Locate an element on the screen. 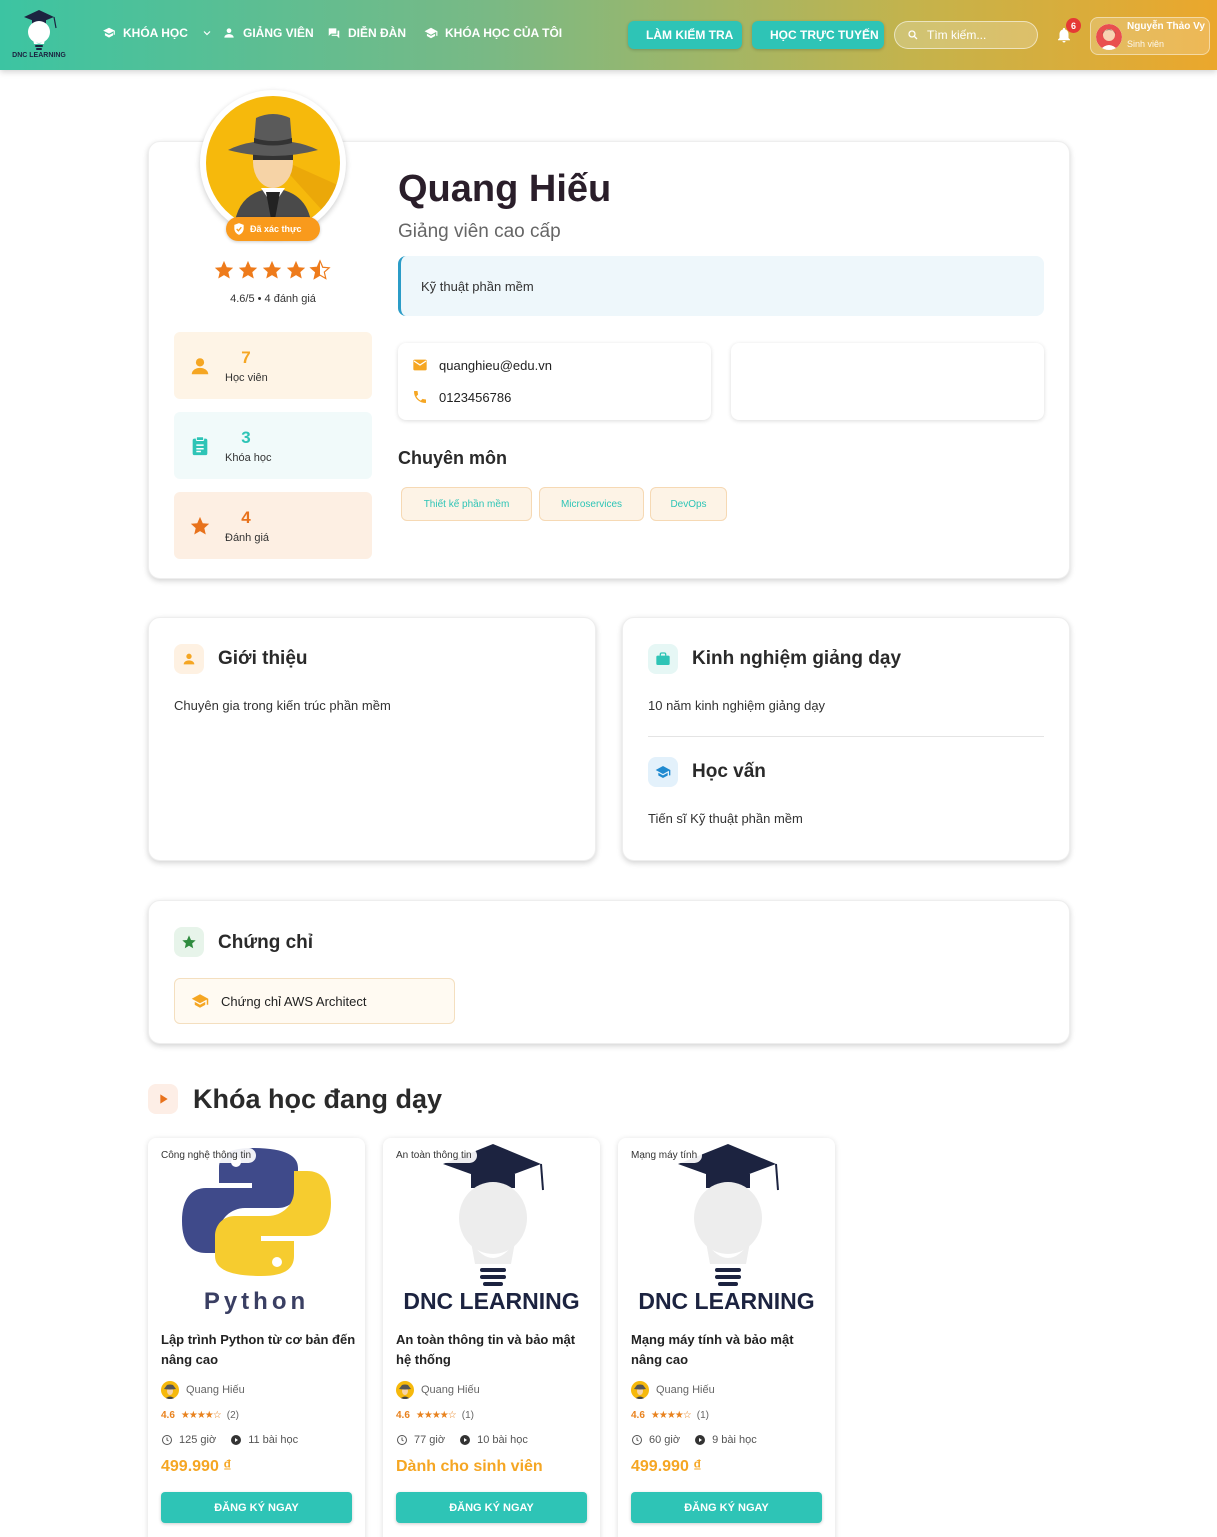 The height and width of the screenshot is (1537, 1217). course-hours: 77 giờ is located at coordinates (430, 1440).